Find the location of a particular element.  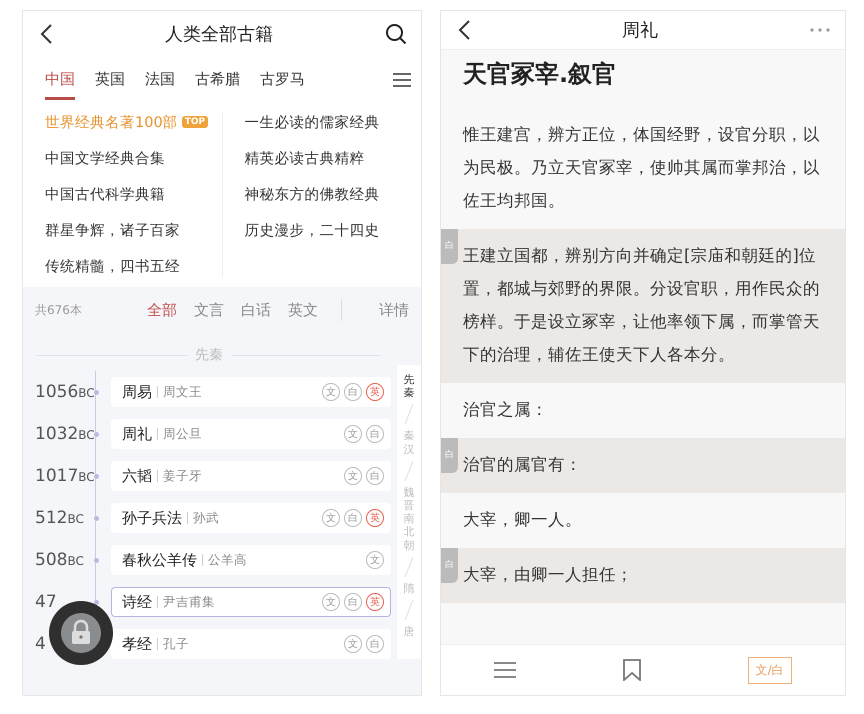

book-title: 诗经 is located at coordinates (137, 602).